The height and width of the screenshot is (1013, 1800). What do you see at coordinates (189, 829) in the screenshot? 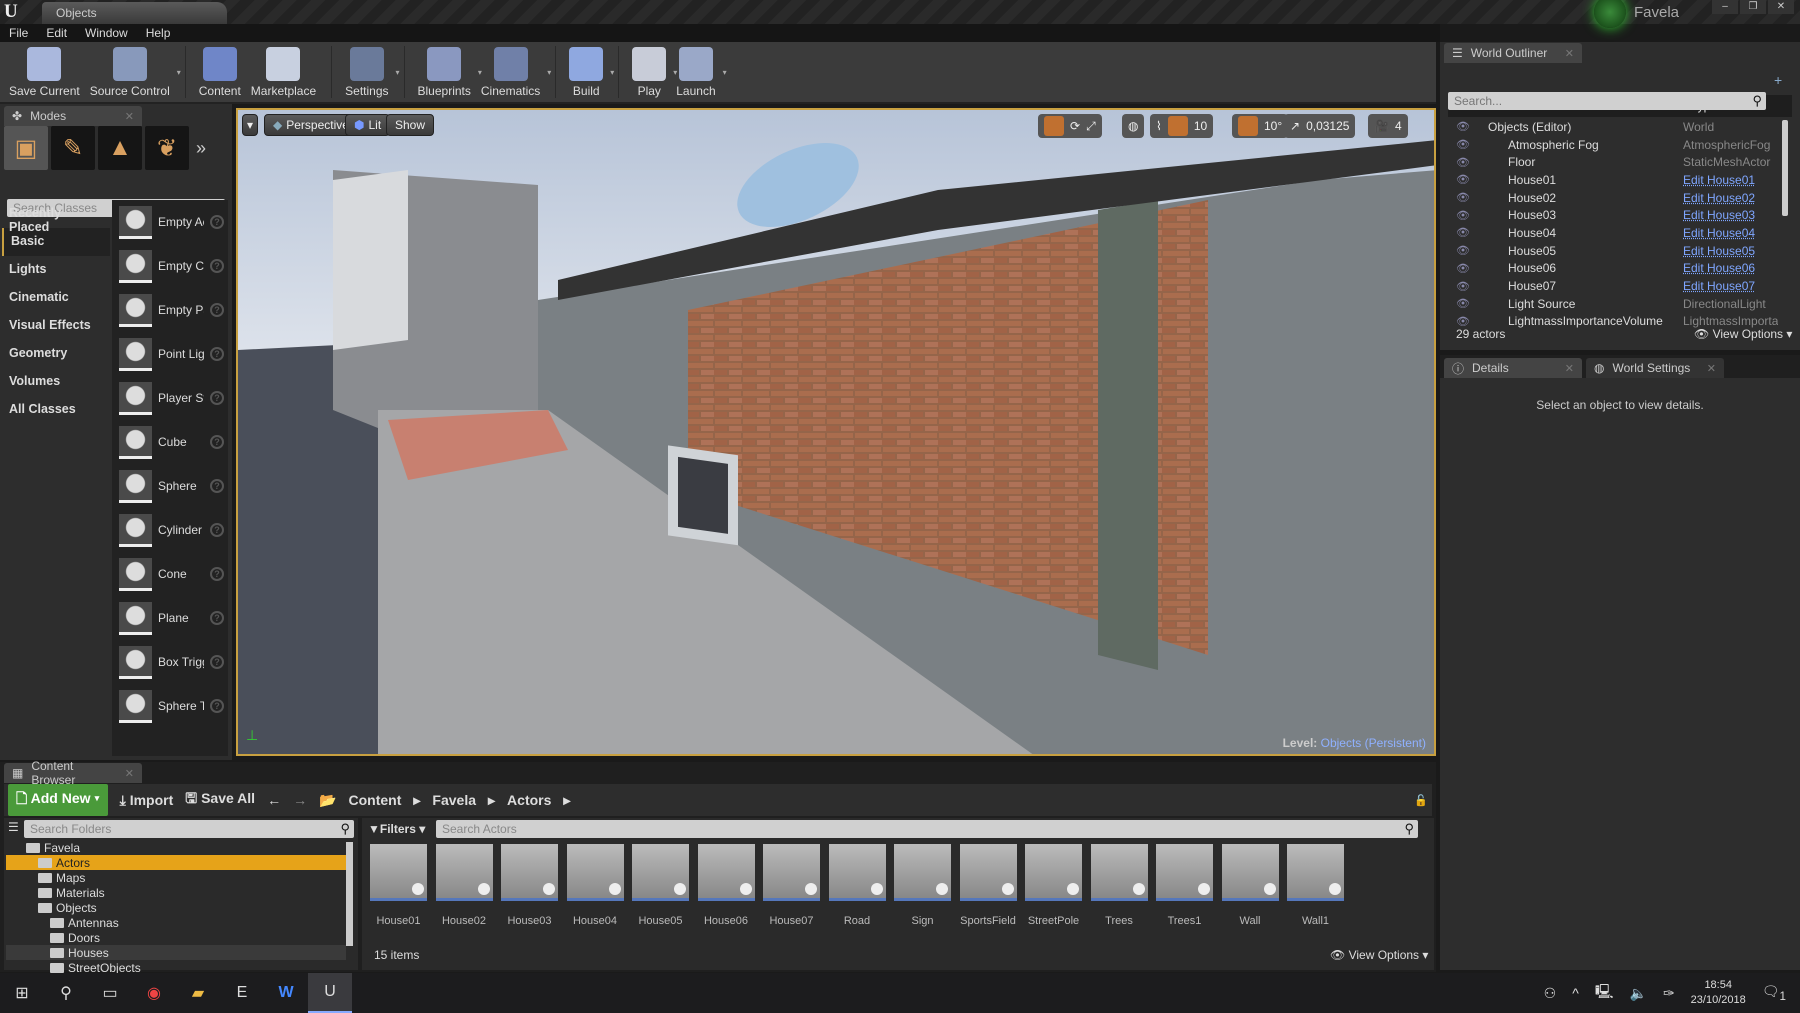
I see `search-folders-input: Search Folders ⚲` at bounding box center [189, 829].